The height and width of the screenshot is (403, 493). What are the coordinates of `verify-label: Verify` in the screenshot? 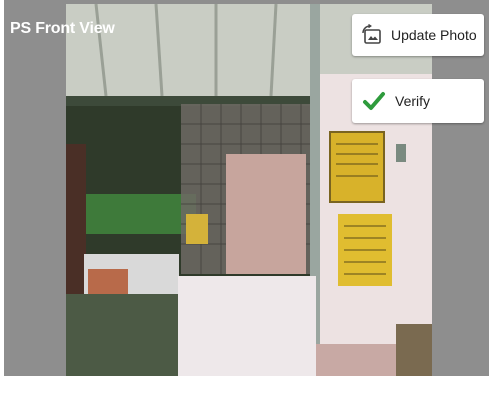 It's located at (413, 101).